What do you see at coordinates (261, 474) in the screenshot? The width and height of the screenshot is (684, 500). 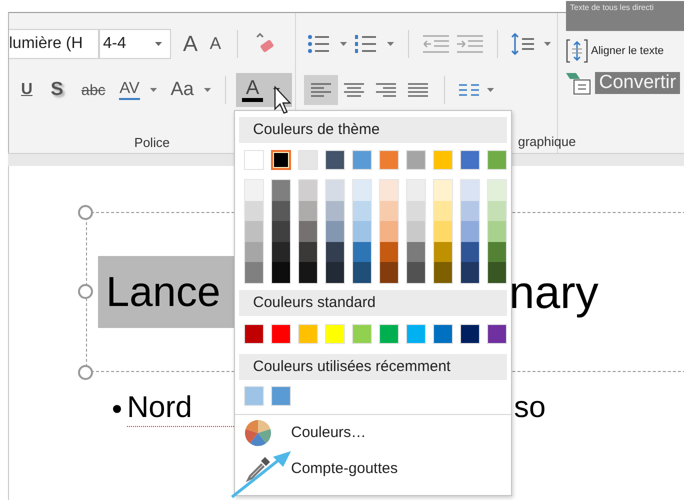 I see `annotation-arrow` at bounding box center [261, 474].